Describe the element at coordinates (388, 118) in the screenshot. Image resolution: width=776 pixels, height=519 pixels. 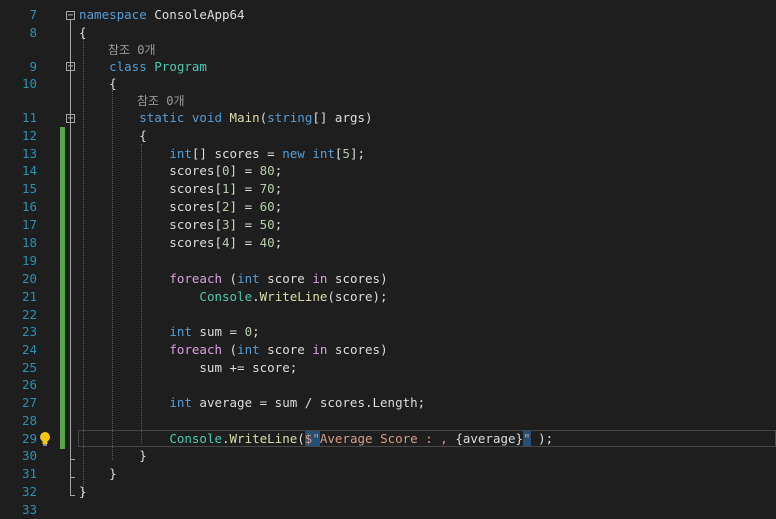
I see `code-line: 11 static void Main(string[] args)` at that location.